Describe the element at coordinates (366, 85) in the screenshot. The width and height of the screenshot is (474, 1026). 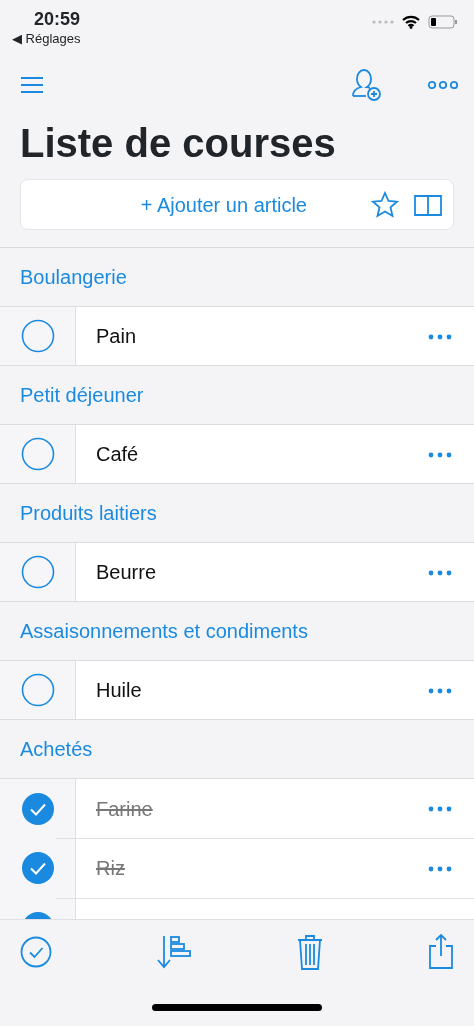
I see `add-person-icon` at that location.